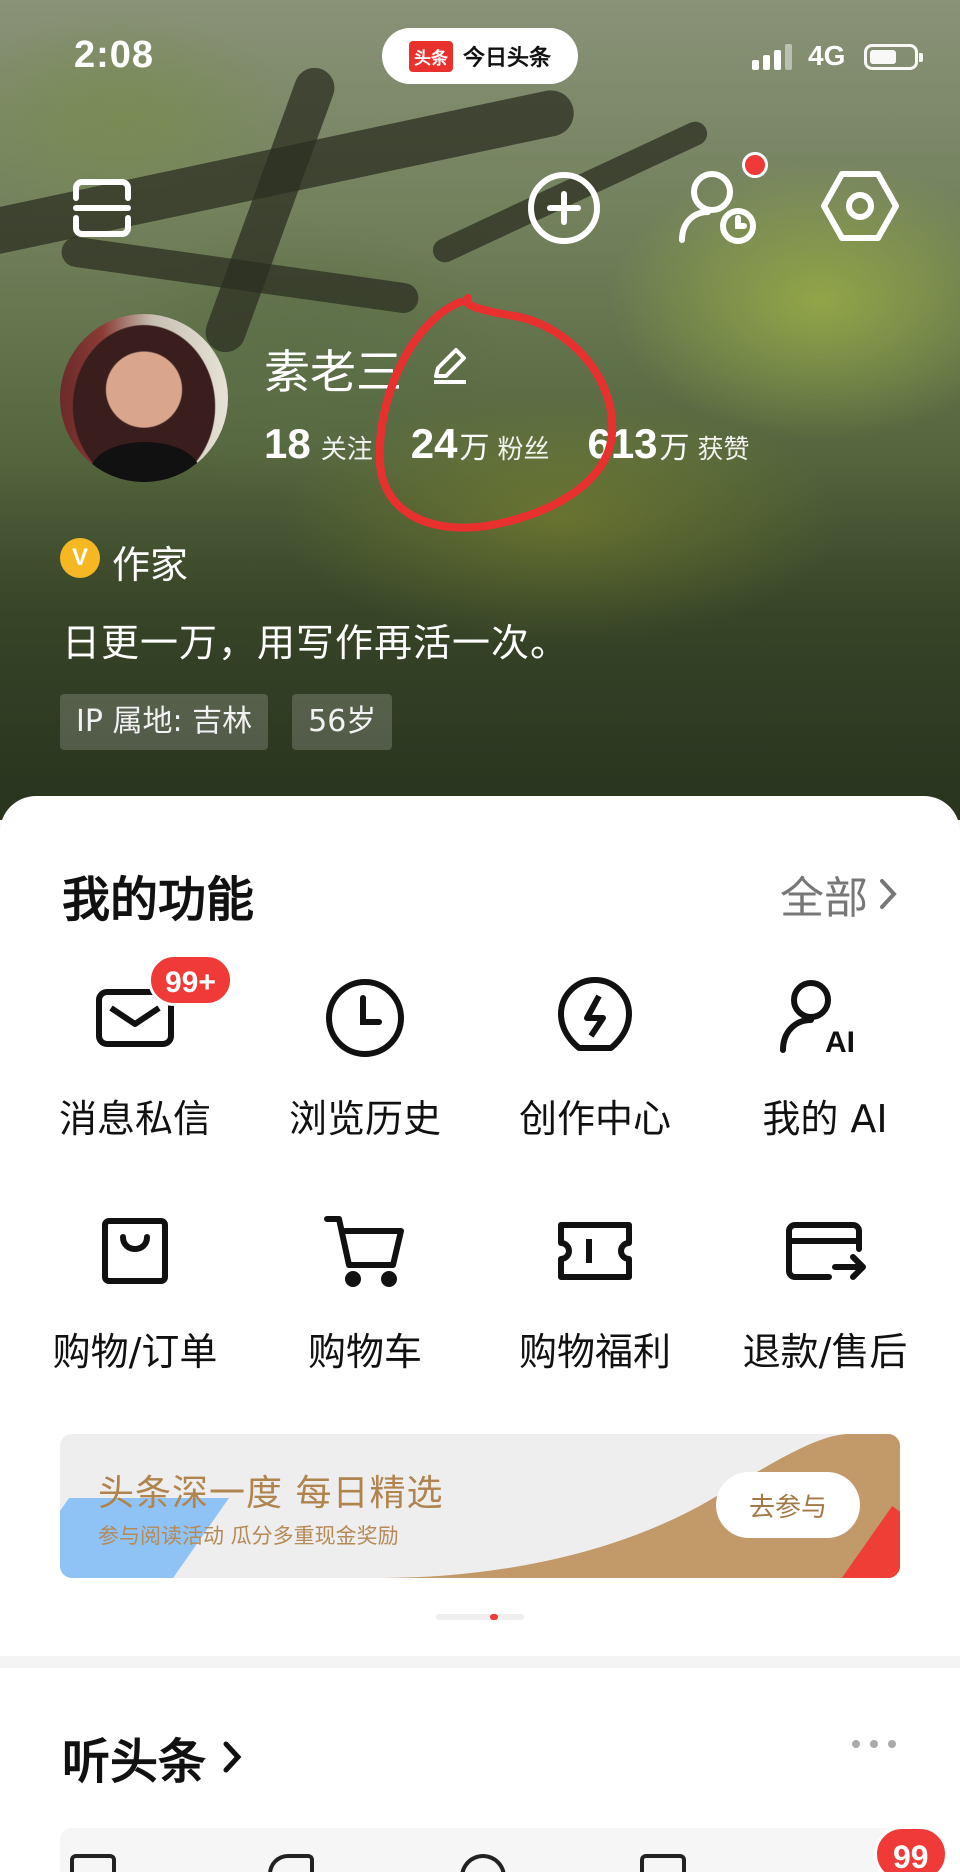 Image resolution: width=960 pixels, height=1872 pixels. Describe the element at coordinates (825, 1251) in the screenshot. I see `refund-card-icon` at that location.